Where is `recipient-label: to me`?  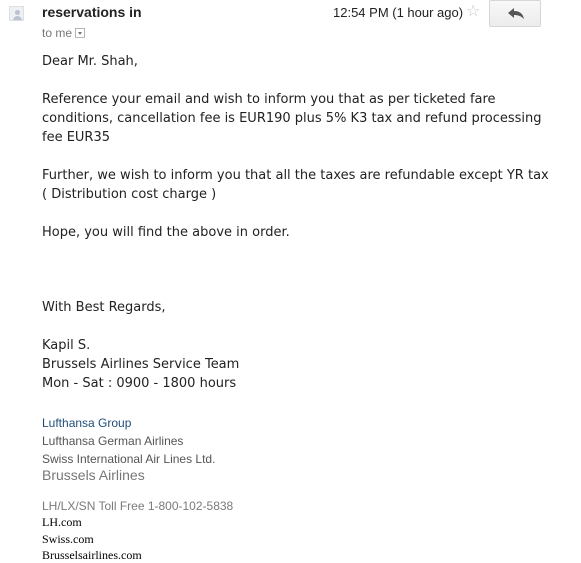
recipient-label: to me is located at coordinates (57, 33).